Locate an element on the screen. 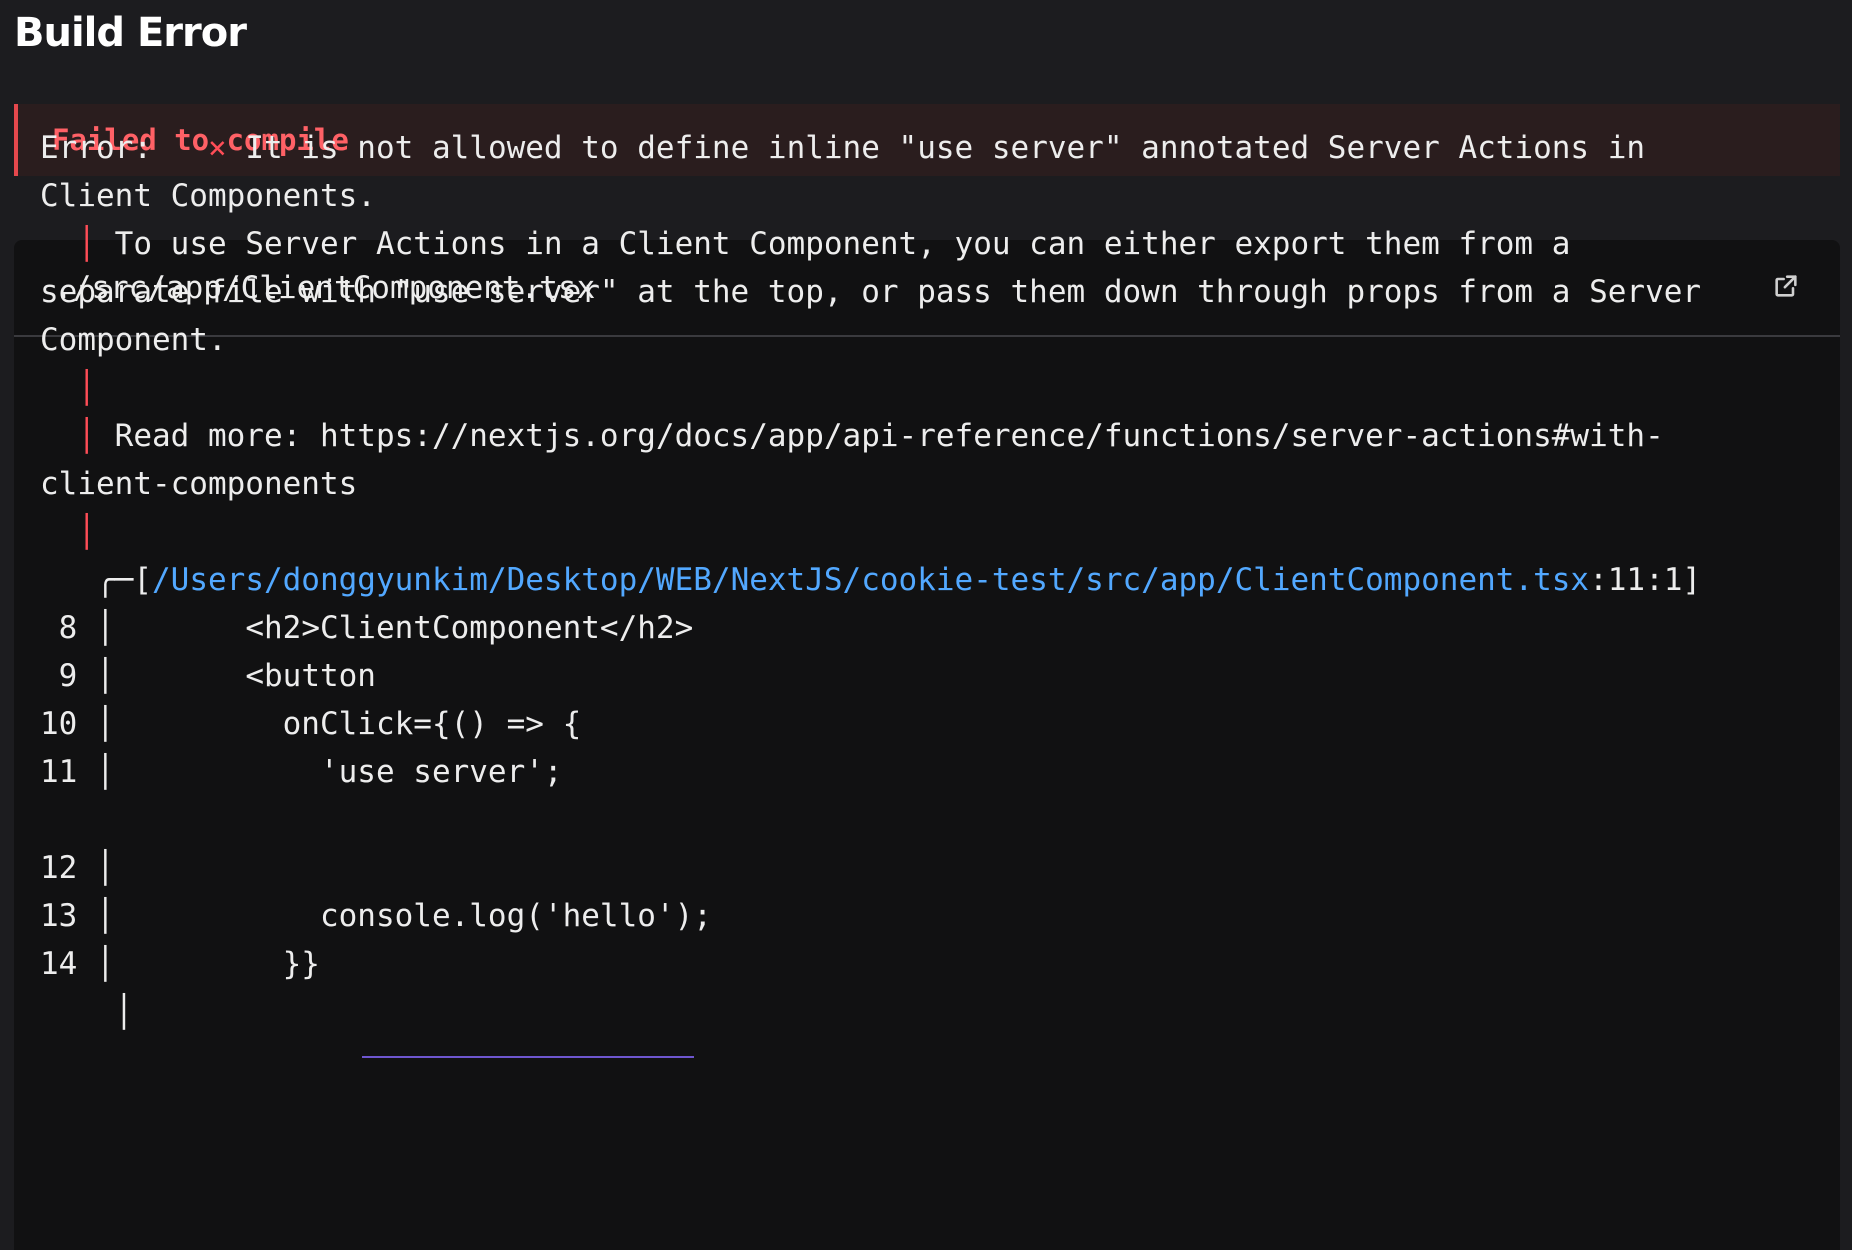  code-line-number: 13 is located at coordinates (59, 916).